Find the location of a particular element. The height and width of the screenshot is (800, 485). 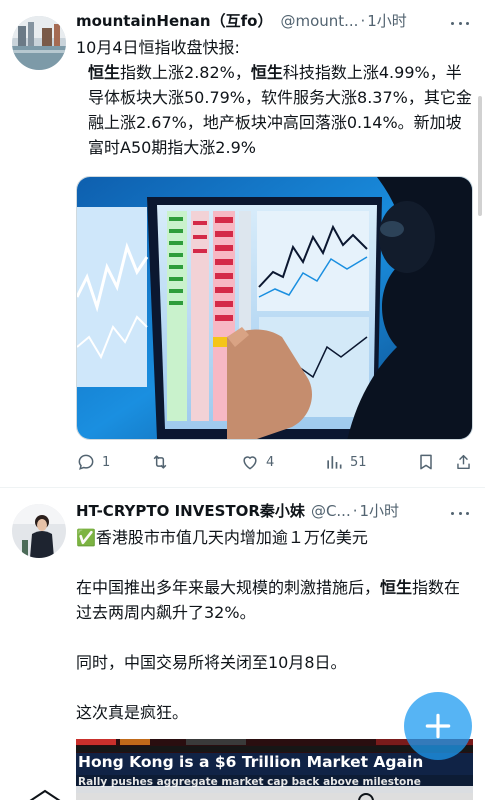

views-button: 51 is located at coordinates (370, 462).